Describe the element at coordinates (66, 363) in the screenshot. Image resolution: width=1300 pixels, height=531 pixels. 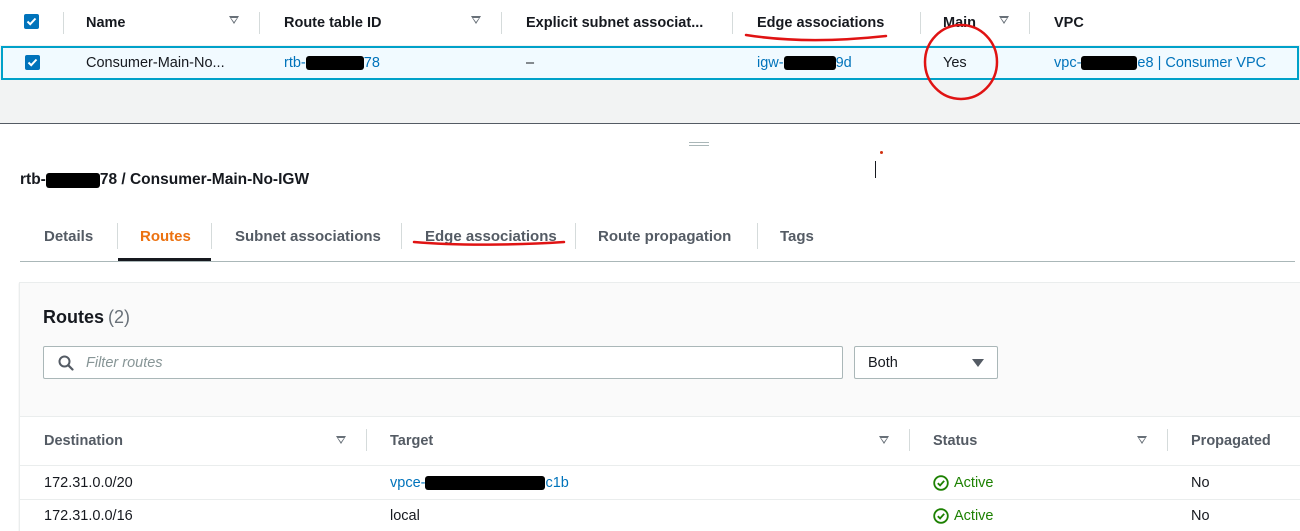
I see `search-icon` at that location.